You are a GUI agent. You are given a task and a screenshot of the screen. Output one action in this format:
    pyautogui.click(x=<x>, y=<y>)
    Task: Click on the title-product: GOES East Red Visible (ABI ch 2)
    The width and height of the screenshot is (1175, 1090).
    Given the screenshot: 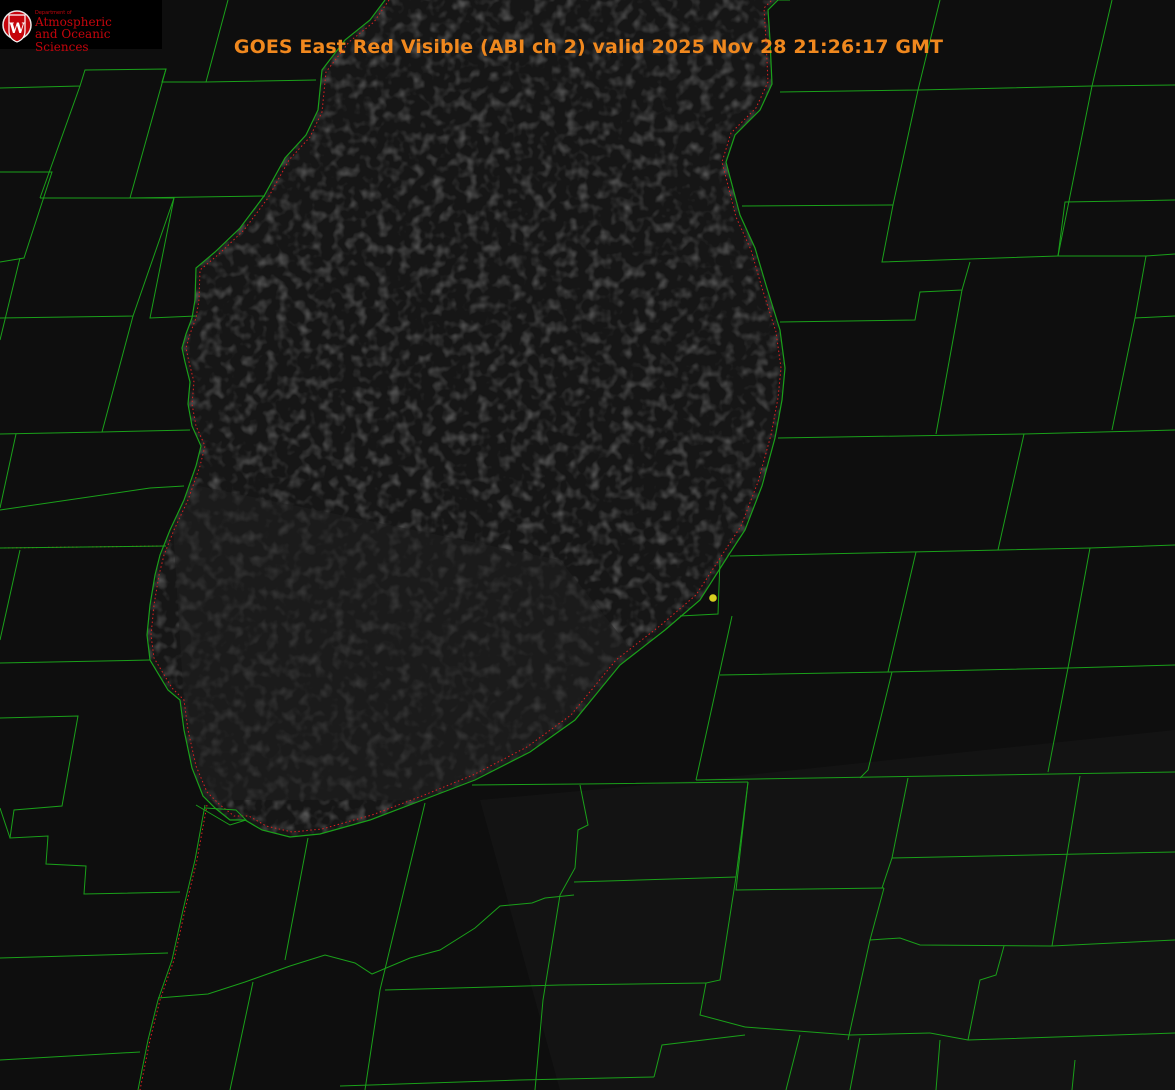 What is the action you would take?
    pyautogui.click(x=409, y=47)
    